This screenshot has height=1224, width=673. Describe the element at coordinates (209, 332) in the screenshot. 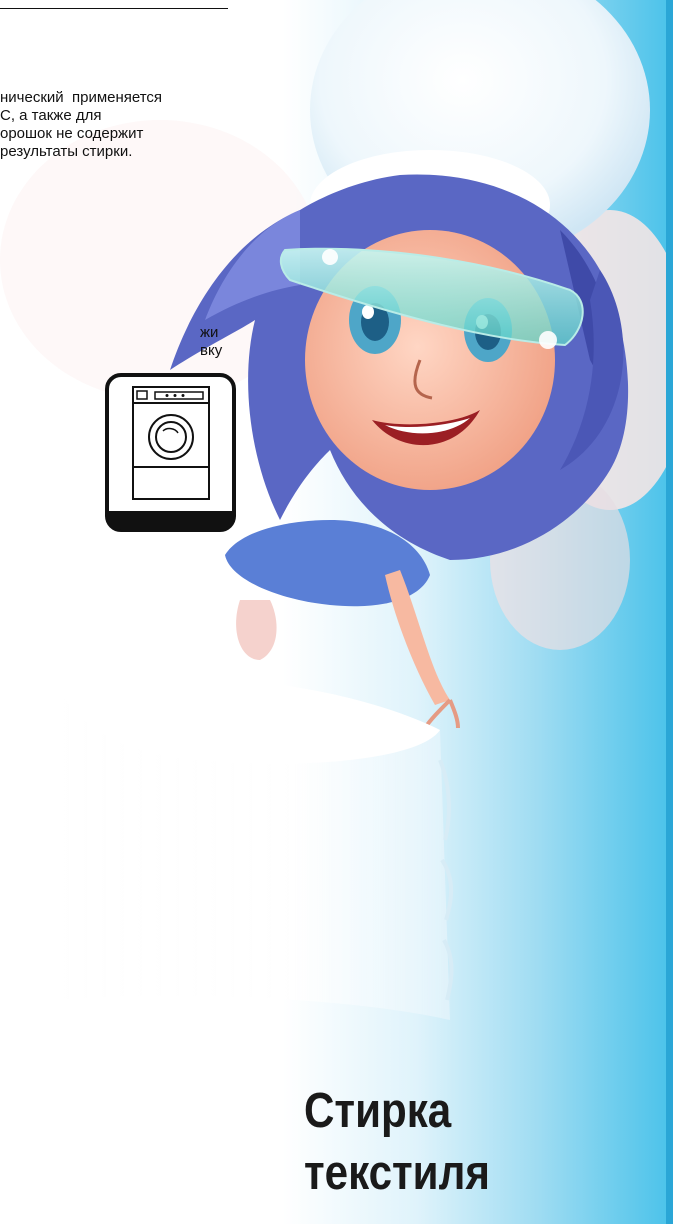

I see `text-line: жи` at that location.